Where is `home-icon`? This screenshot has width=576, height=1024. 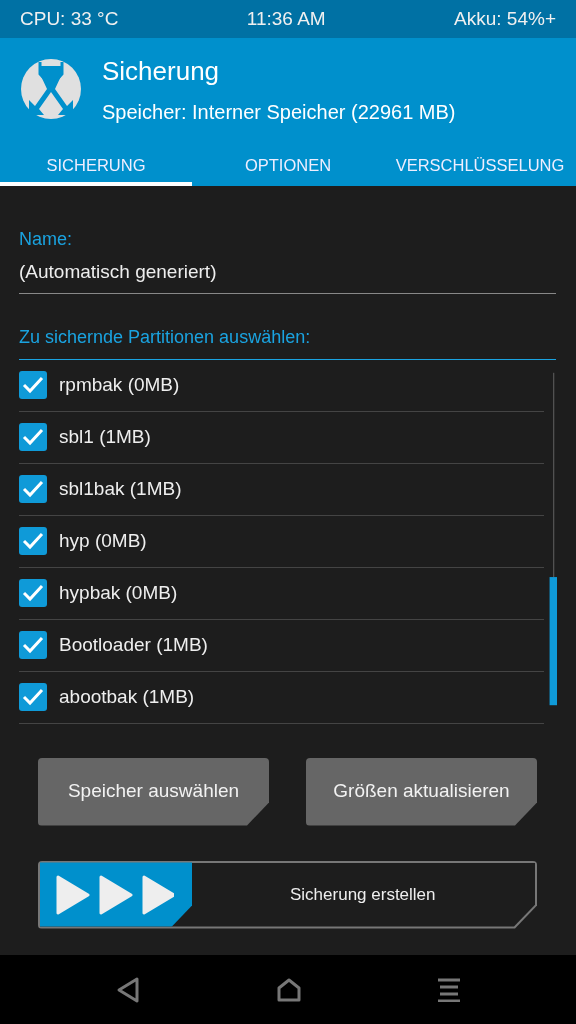 home-icon is located at coordinates (289, 989).